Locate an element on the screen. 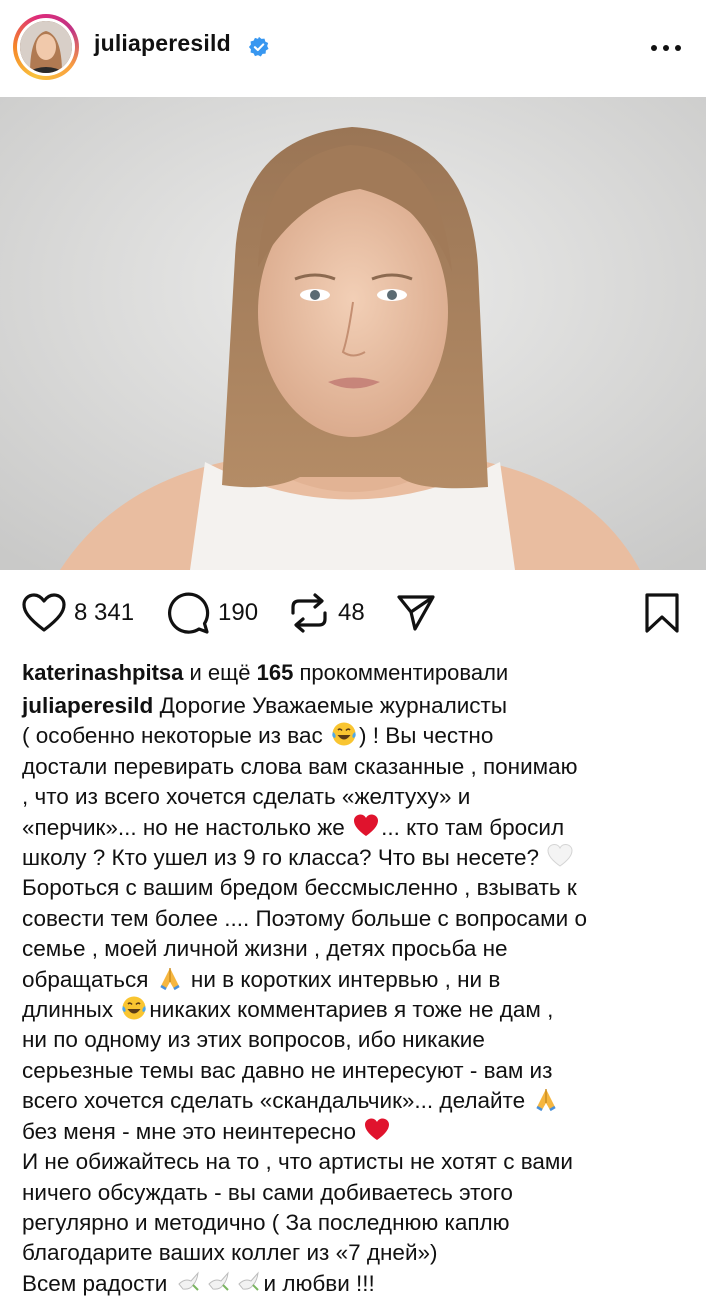  caption-text: обращаться is located at coordinates (88, 979).